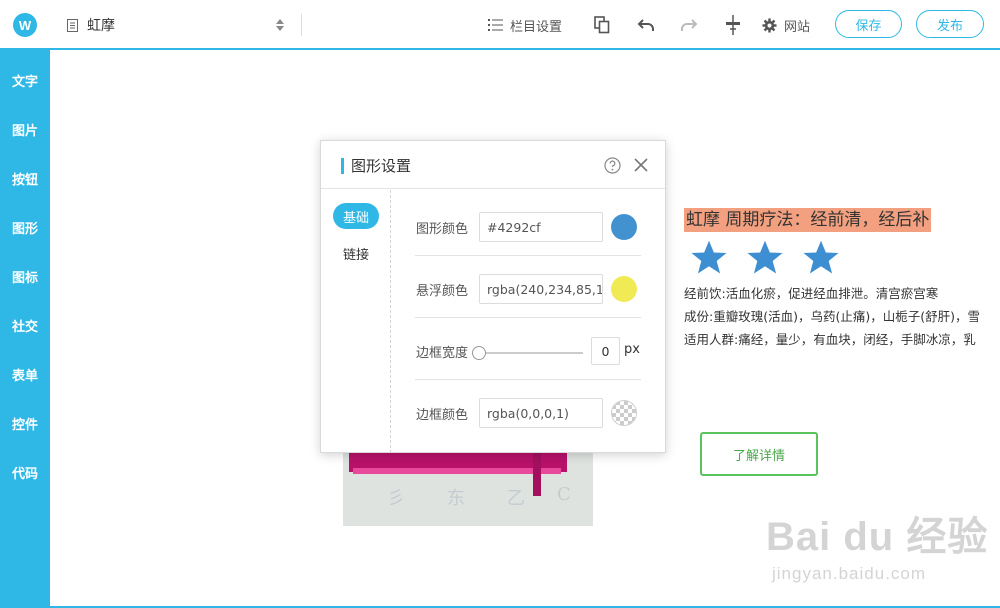  I want to click on fill-color-input: #4292cf, so click(541, 227).